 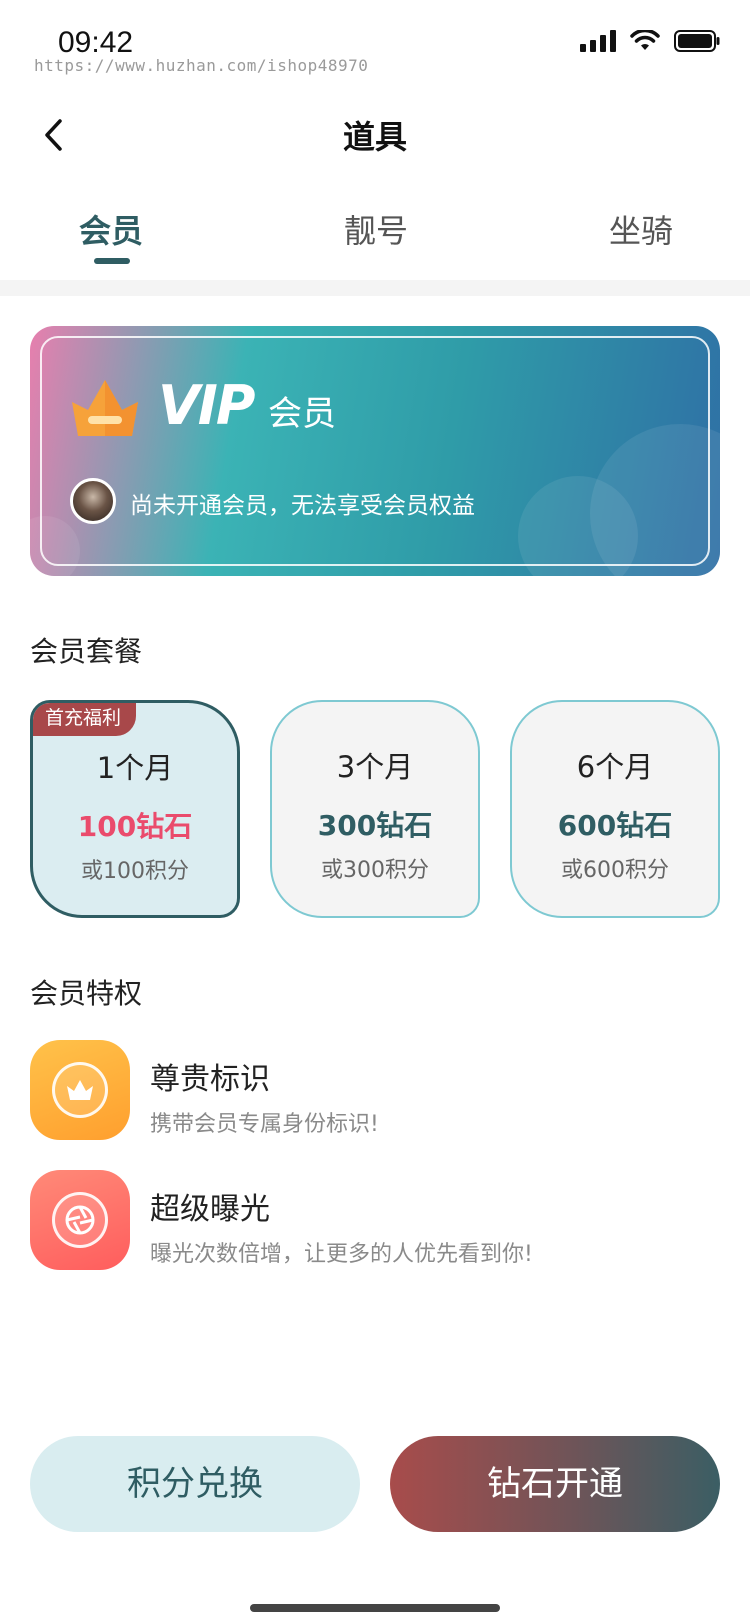 What do you see at coordinates (86, 993) in the screenshot?
I see `privileges-section-title: 会员特权` at bounding box center [86, 993].